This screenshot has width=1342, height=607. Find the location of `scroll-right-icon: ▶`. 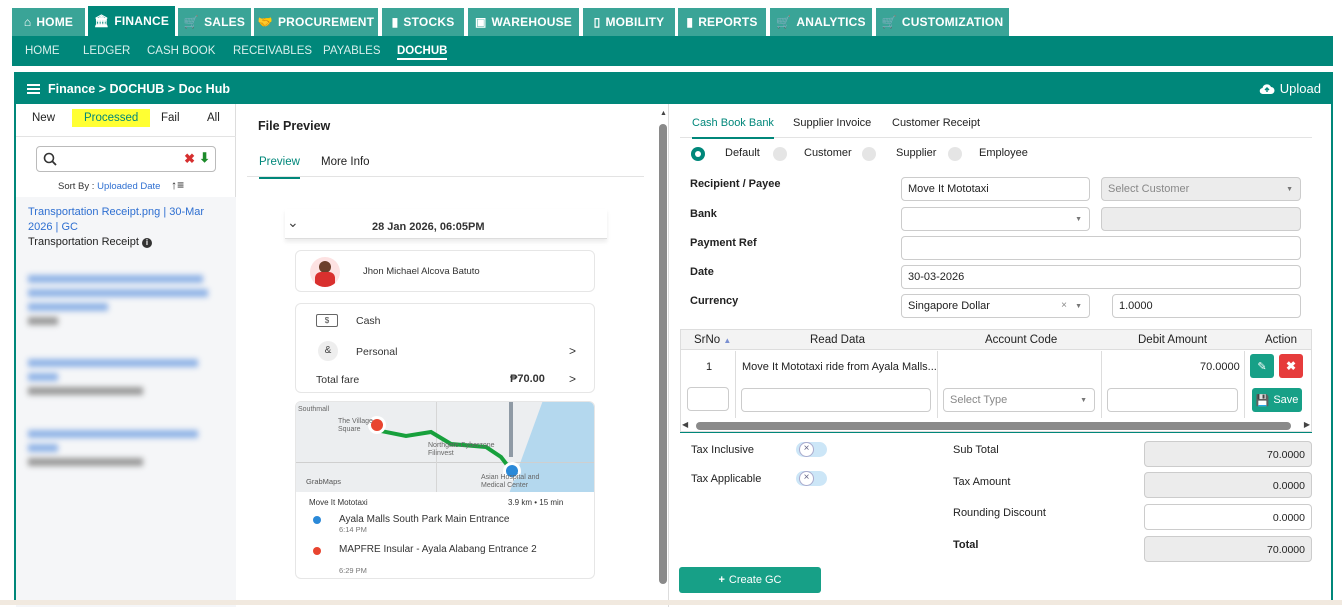

scroll-right-icon: ▶ is located at coordinates (1307, 424).